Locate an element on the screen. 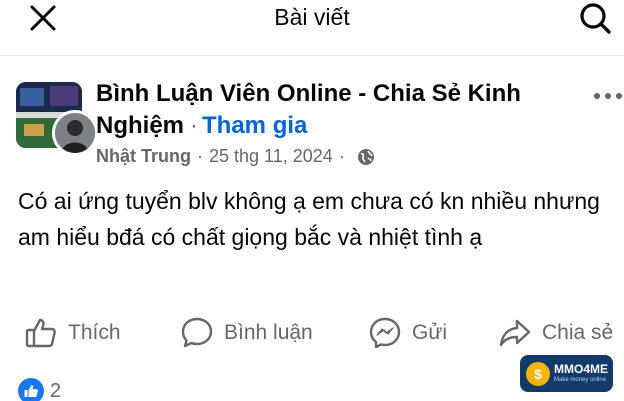  messenger-icon is located at coordinates (385, 333).